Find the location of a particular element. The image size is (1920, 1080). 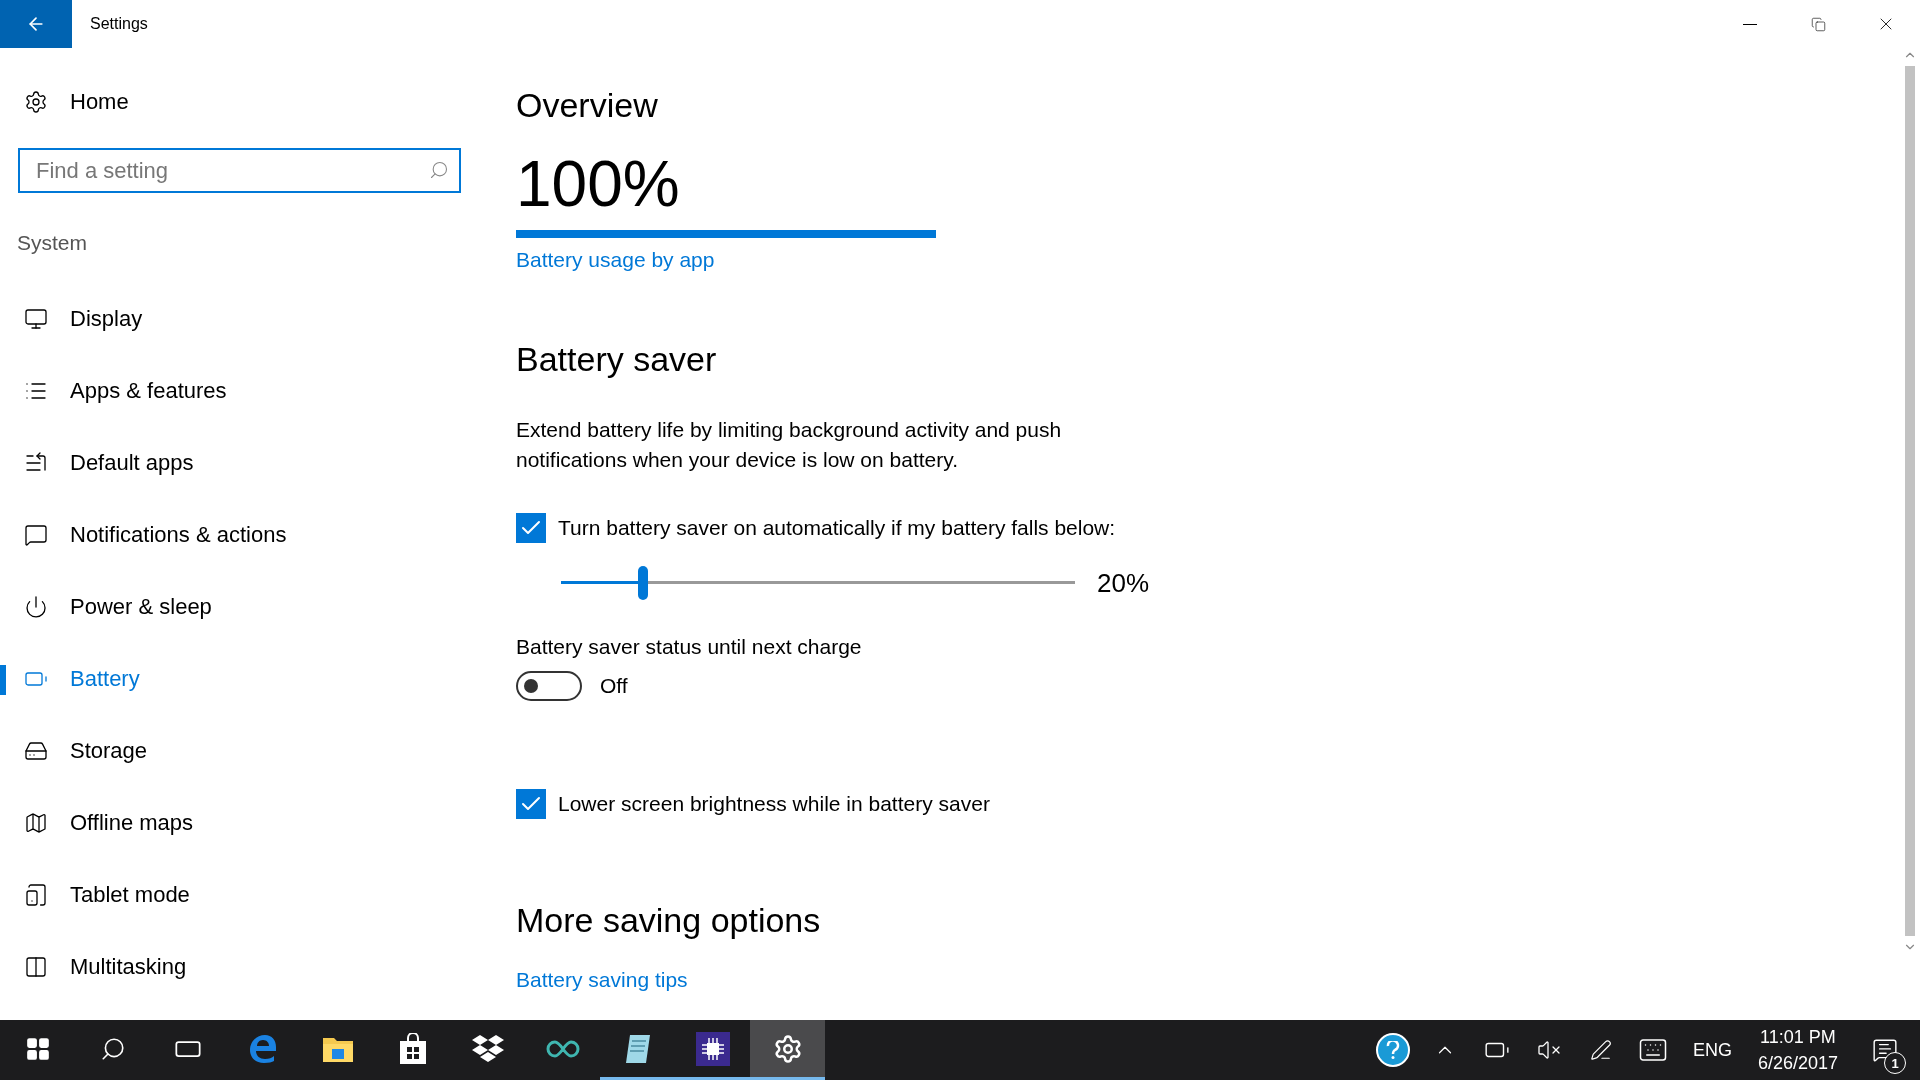

window-icon is located at coordinates (36, 967).